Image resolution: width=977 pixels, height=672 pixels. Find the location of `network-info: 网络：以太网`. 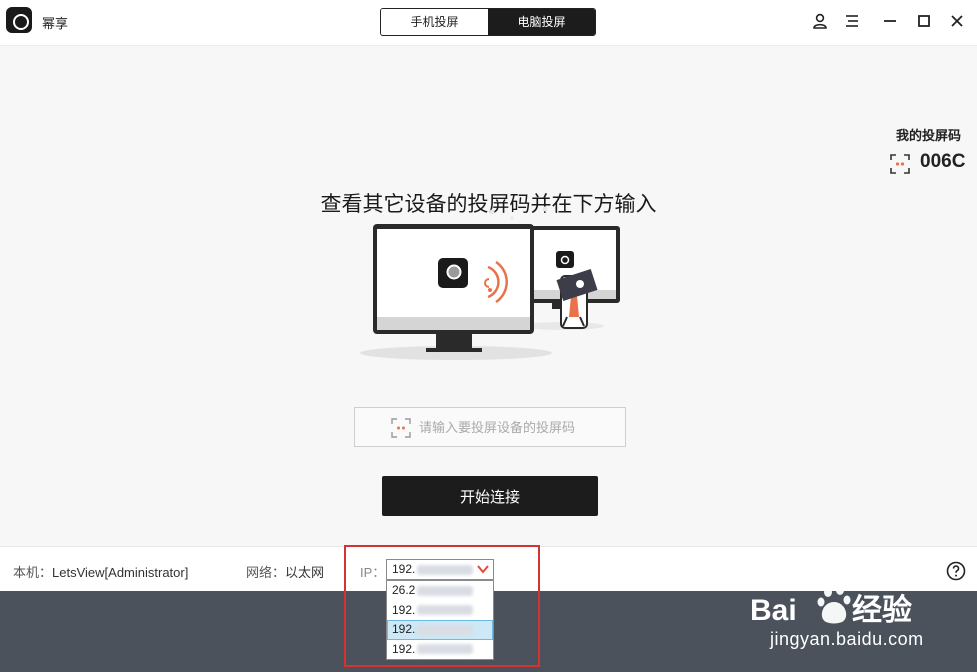

network-info: 网络：以太网 is located at coordinates (285, 571).